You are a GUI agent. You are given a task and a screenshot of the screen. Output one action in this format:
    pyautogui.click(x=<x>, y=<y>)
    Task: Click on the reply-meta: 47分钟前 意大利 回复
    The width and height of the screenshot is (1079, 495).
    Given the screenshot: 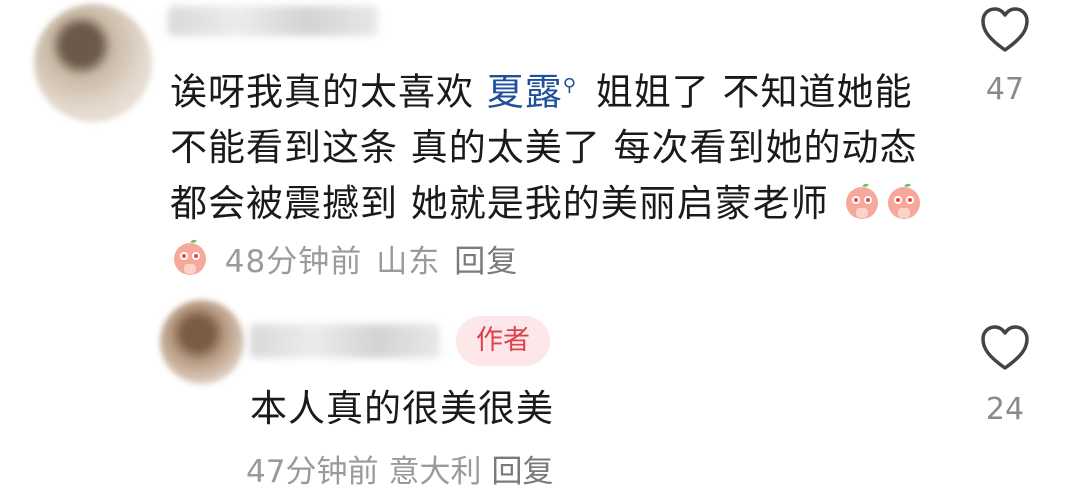 What is the action you would take?
    pyautogui.click(x=404, y=468)
    